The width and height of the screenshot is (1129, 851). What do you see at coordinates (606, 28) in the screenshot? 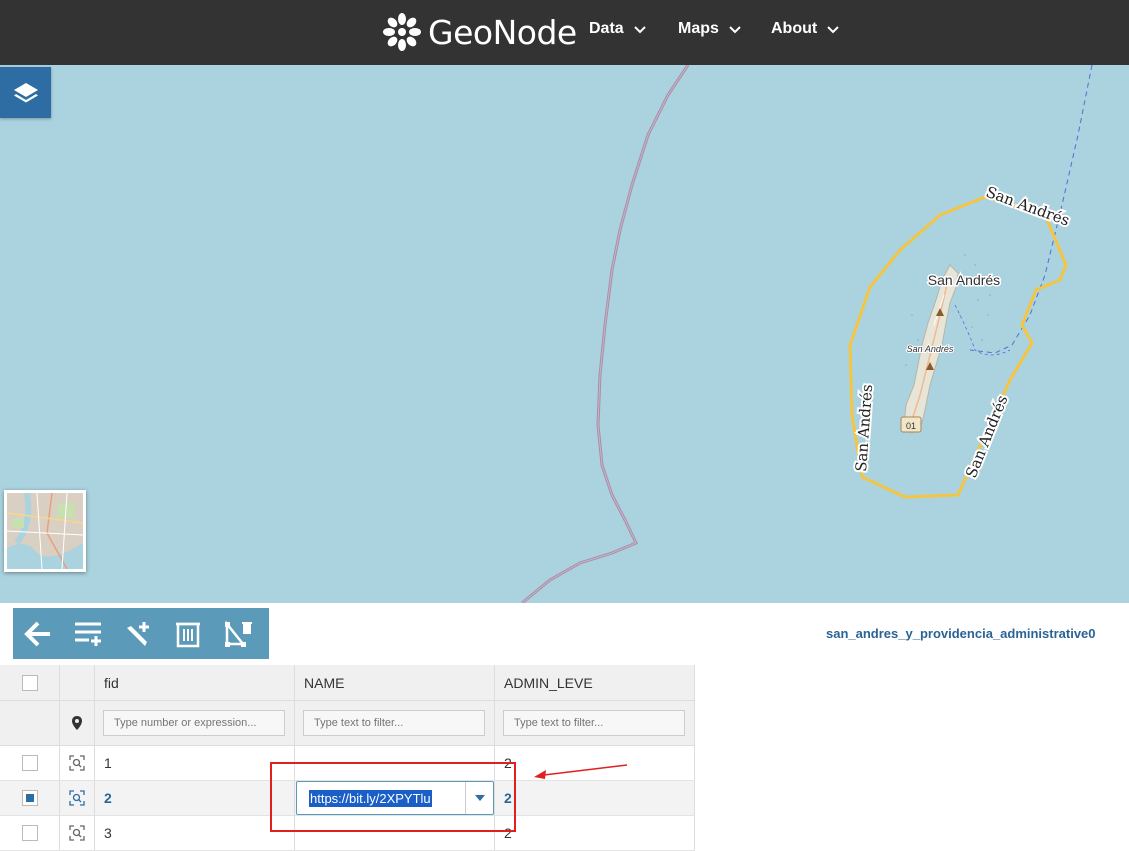
I see `nav-data-label: Data` at bounding box center [606, 28].